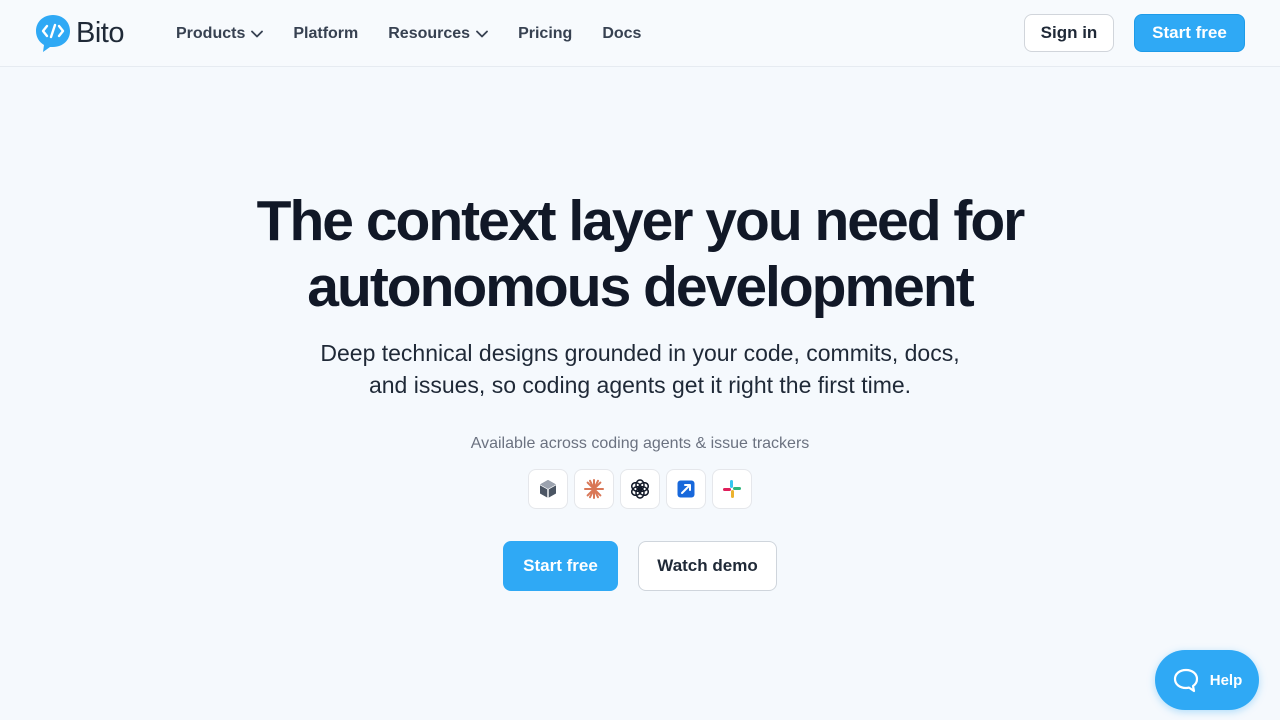  Describe the element at coordinates (707, 566) in the screenshot. I see `watch-demo-button: Watch demo` at that location.